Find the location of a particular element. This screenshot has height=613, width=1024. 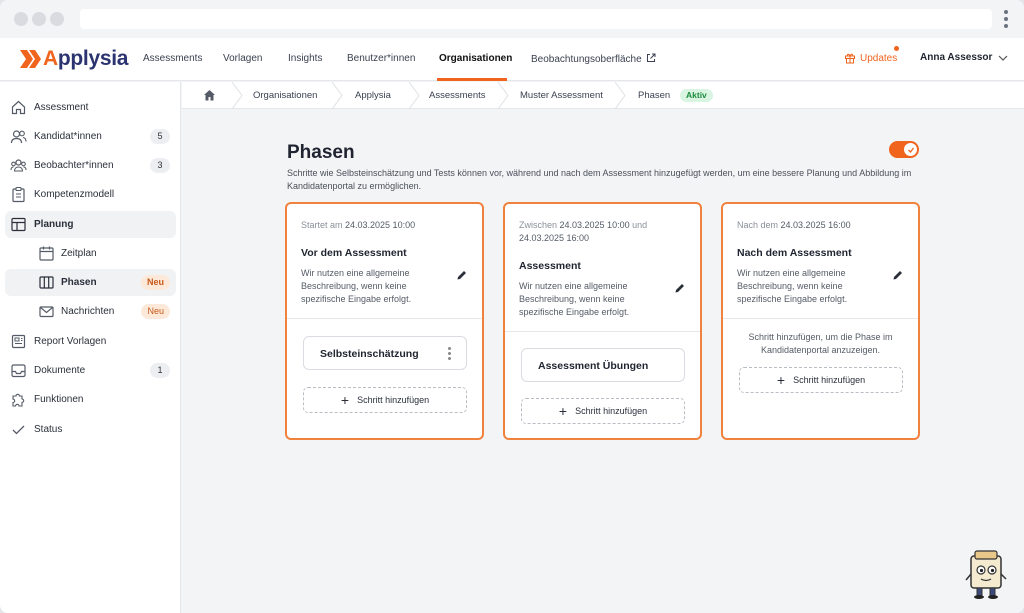

phase-timing: Startet am 24.03.2025 10:00 is located at coordinates (358, 225).